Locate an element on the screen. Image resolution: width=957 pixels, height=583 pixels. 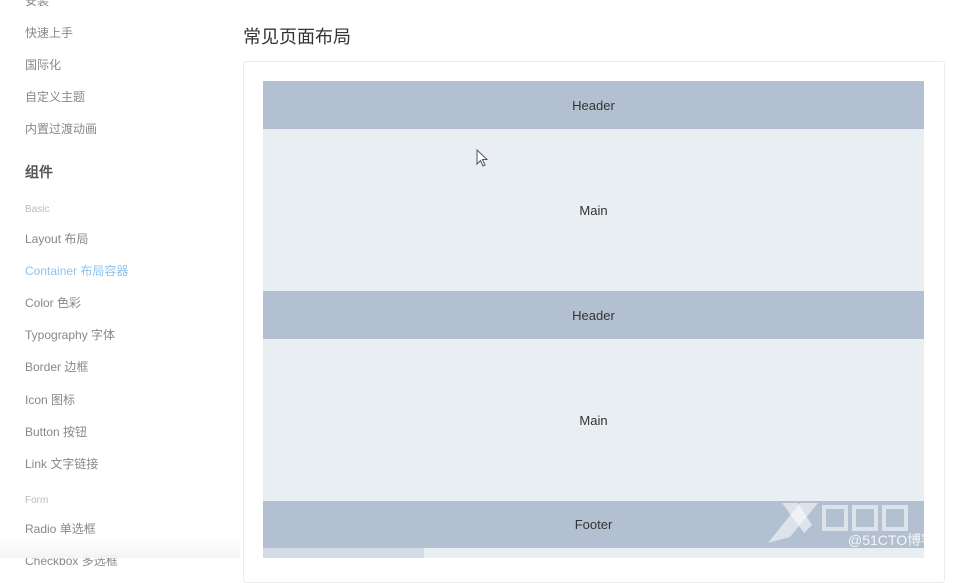
layout-footer: Footer is located at coordinates (593, 524).